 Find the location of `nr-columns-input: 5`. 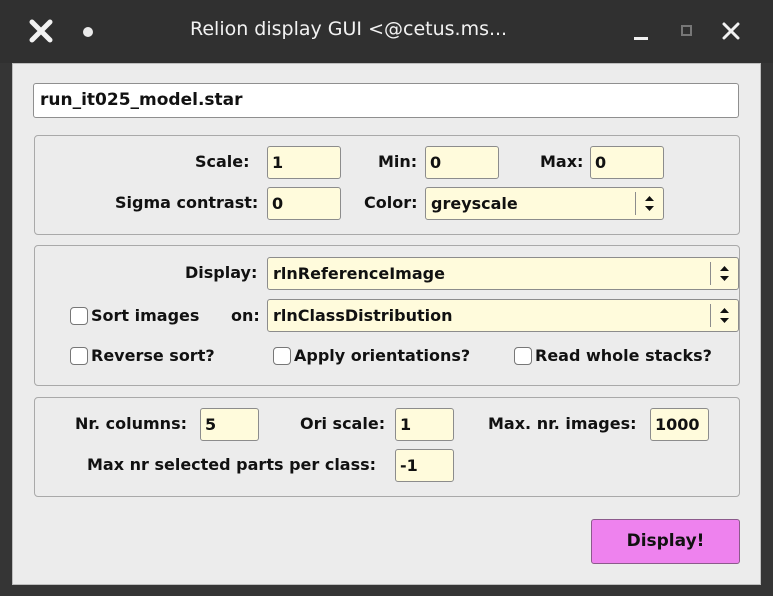

nr-columns-input: 5 is located at coordinates (229, 424).